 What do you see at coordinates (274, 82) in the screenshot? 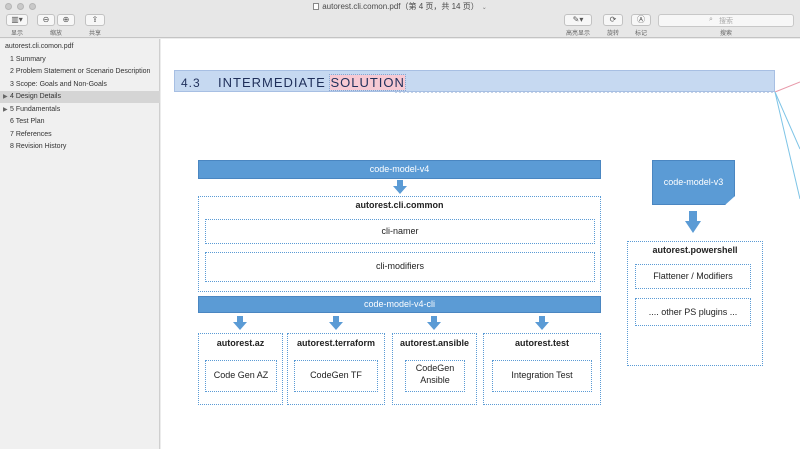
I see `section-title-prefix: INTERMEDIATE` at bounding box center [274, 82].